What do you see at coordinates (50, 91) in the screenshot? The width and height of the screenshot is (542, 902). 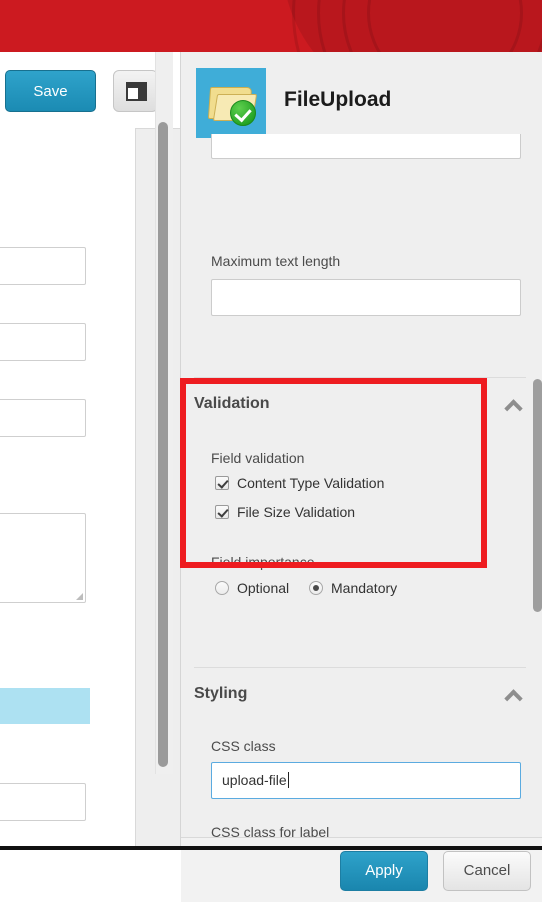 I see `save-button: Save` at bounding box center [50, 91].